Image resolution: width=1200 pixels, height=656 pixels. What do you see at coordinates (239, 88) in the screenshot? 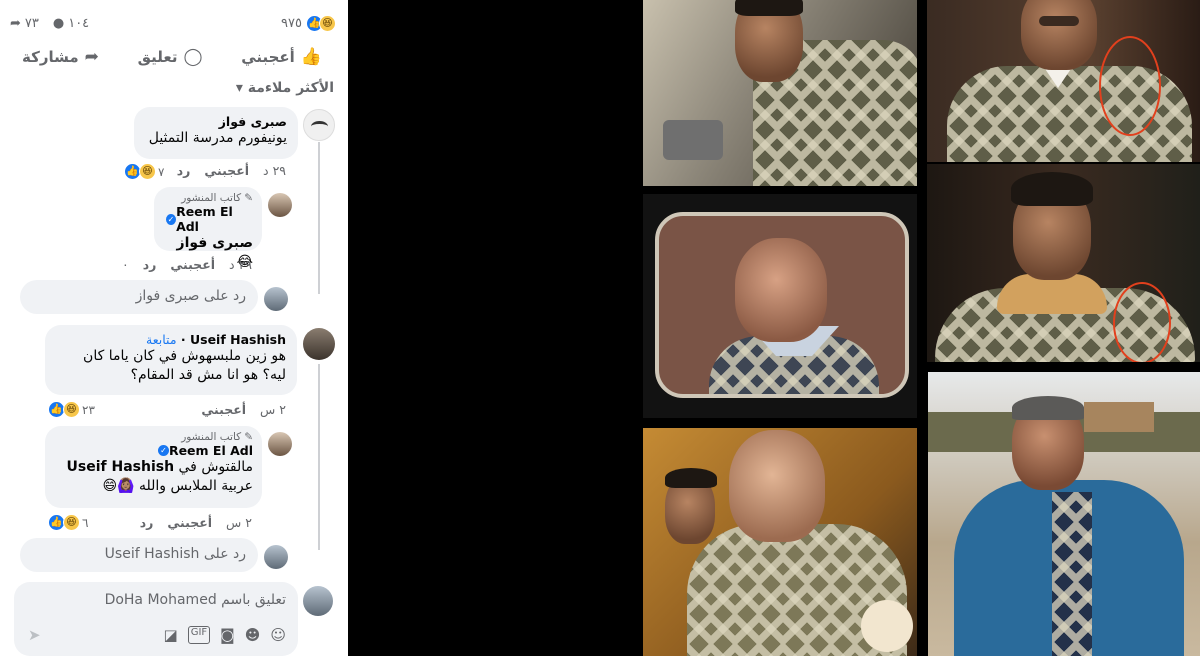
I see `caret-down-icon: ▾` at bounding box center [239, 88].